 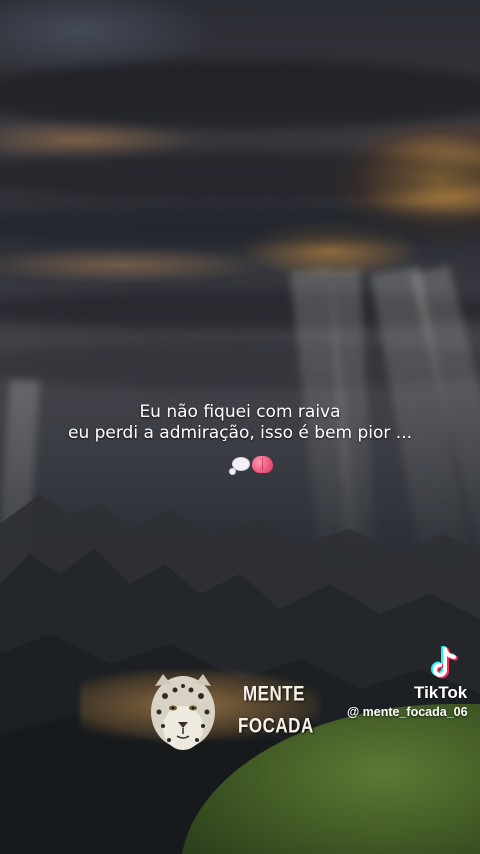 What do you see at coordinates (407, 712) in the screenshot?
I see `creator-handle: @ mente_focada_06` at bounding box center [407, 712].